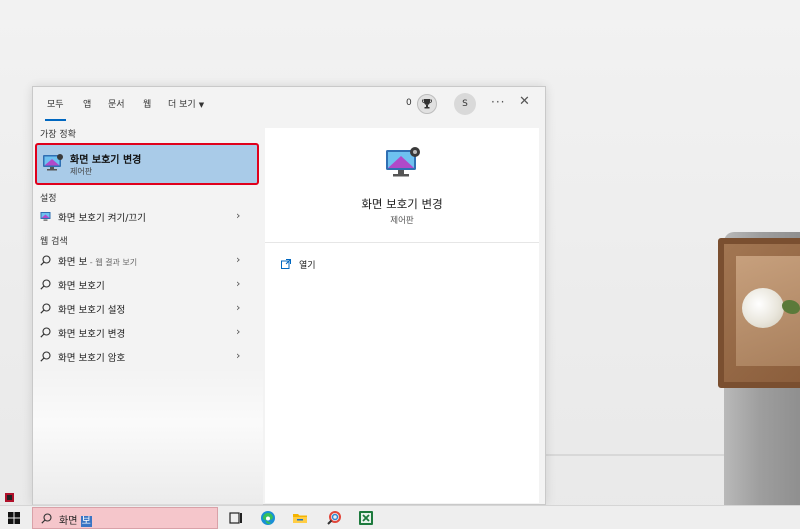 Image resolution: width=800 pixels, height=529 pixels. Describe the element at coordinates (148, 284) in the screenshot. I see `web-result-item: 화면 보호기 ›` at that location.